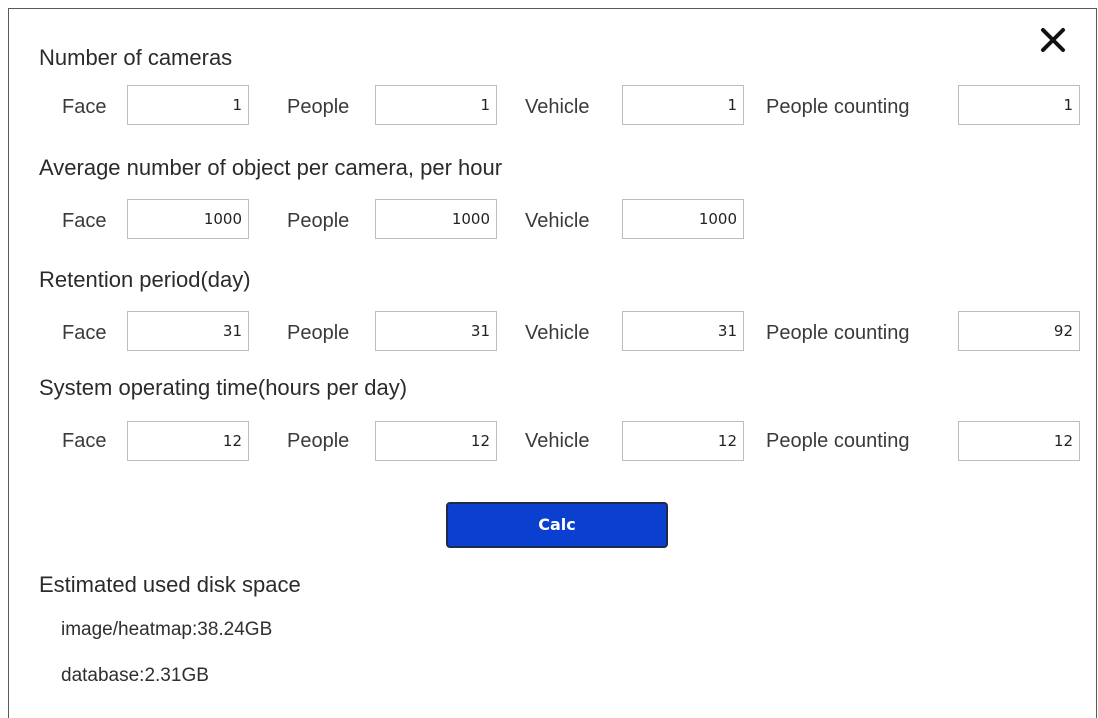 The image size is (1098, 718). Describe the element at coordinates (170, 584) in the screenshot. I see `result-title: Estimated used disk space` at that location.